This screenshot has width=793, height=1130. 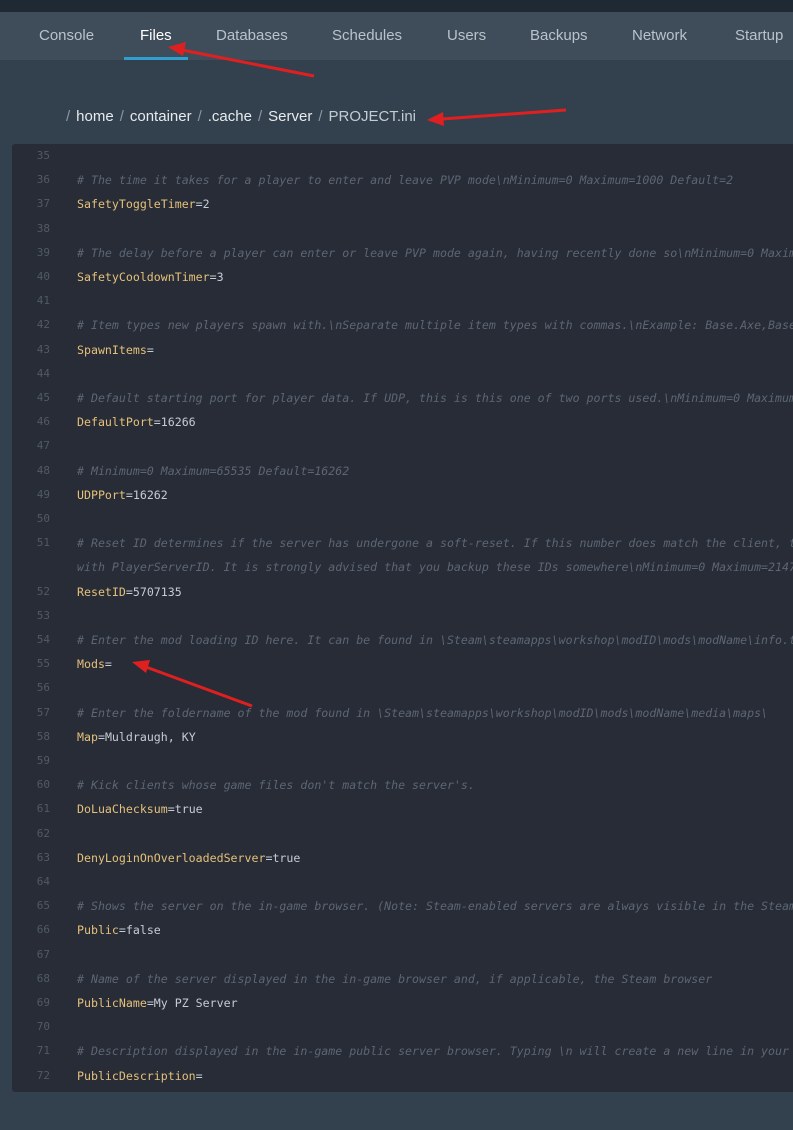 I want to click on setting-value: true, so click(x=188, y=809).